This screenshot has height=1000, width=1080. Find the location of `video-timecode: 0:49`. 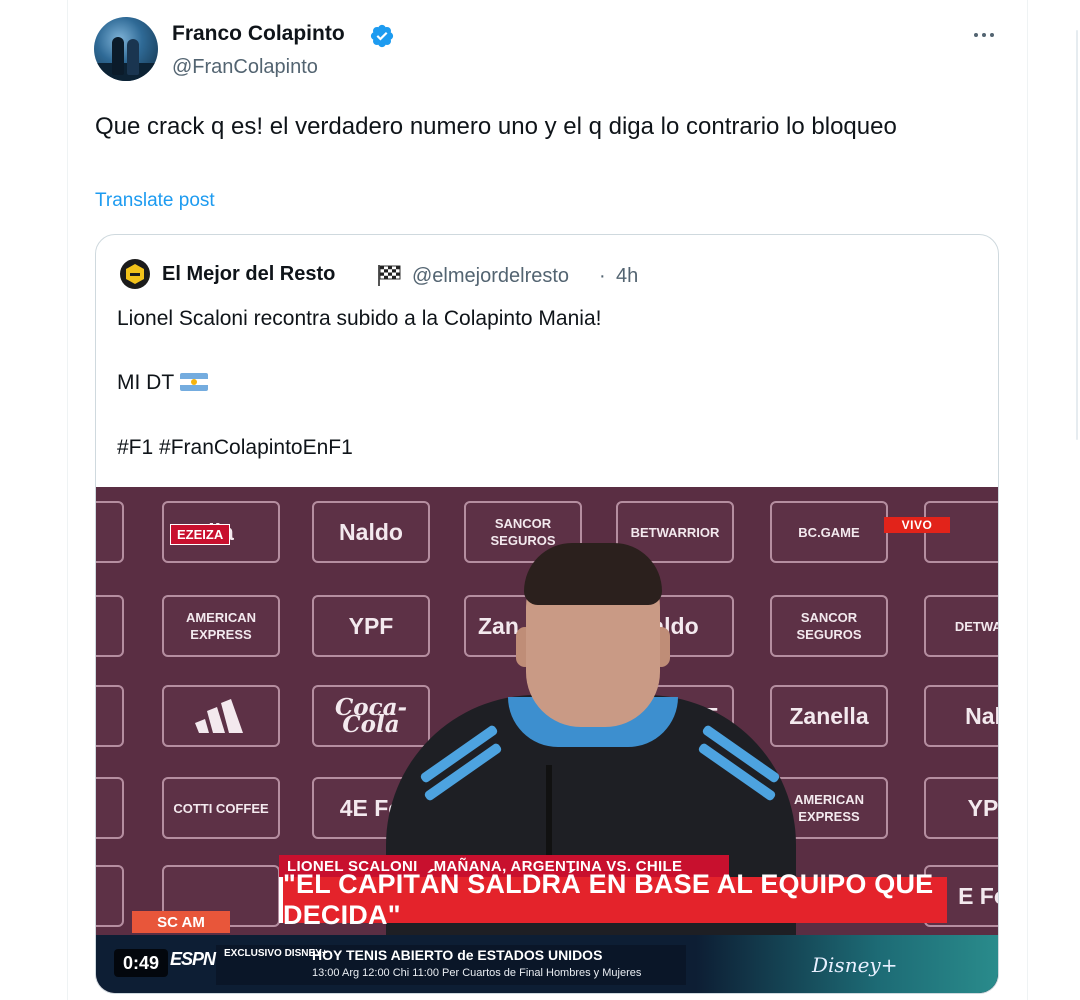

video-timecode: 0:49 is located at coordinates (141, 963).